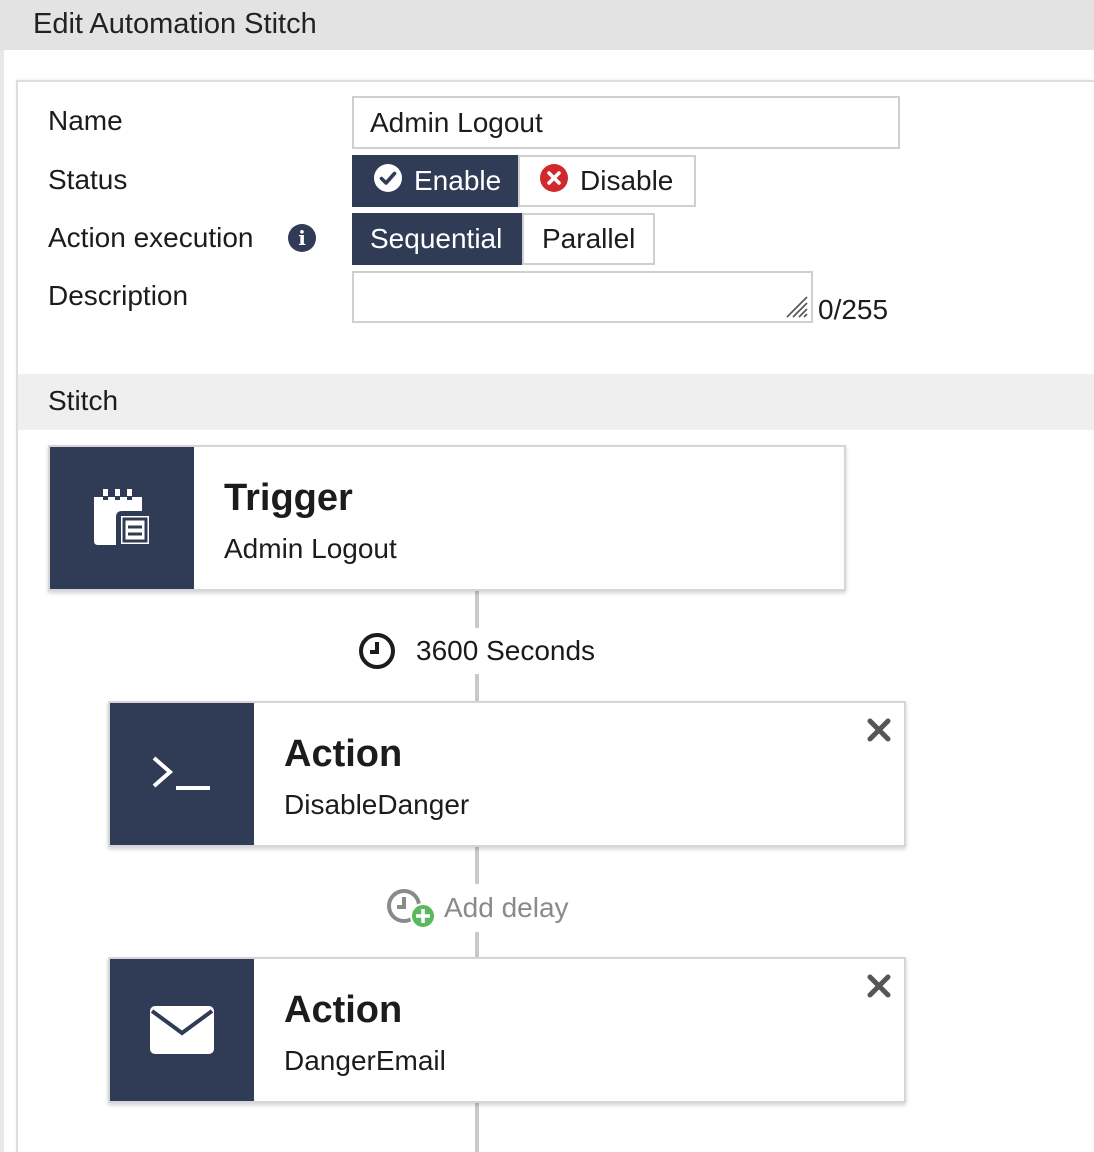  Describe the element at coordinates (377, 651) in the screenshot. I see `clock-icon` at that location.